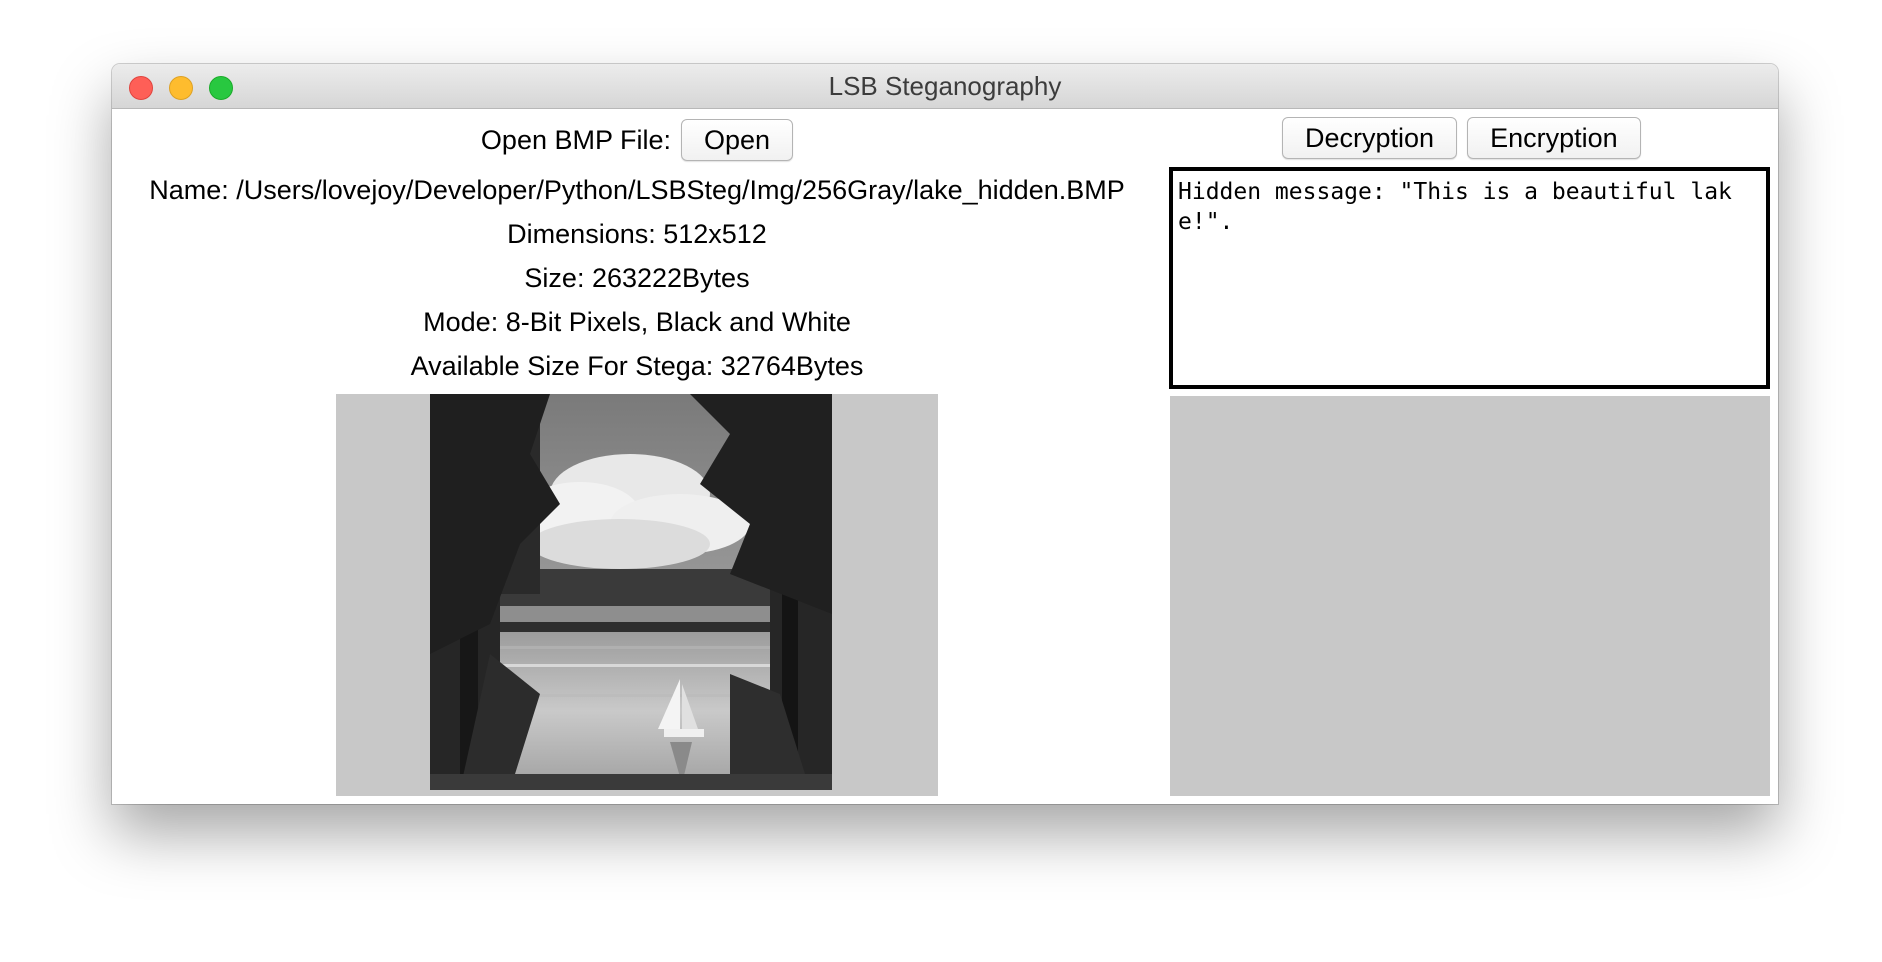 The height and width of the screenshot is (962, 1882). I want to click on image-preview-panel, so click(637, 595).